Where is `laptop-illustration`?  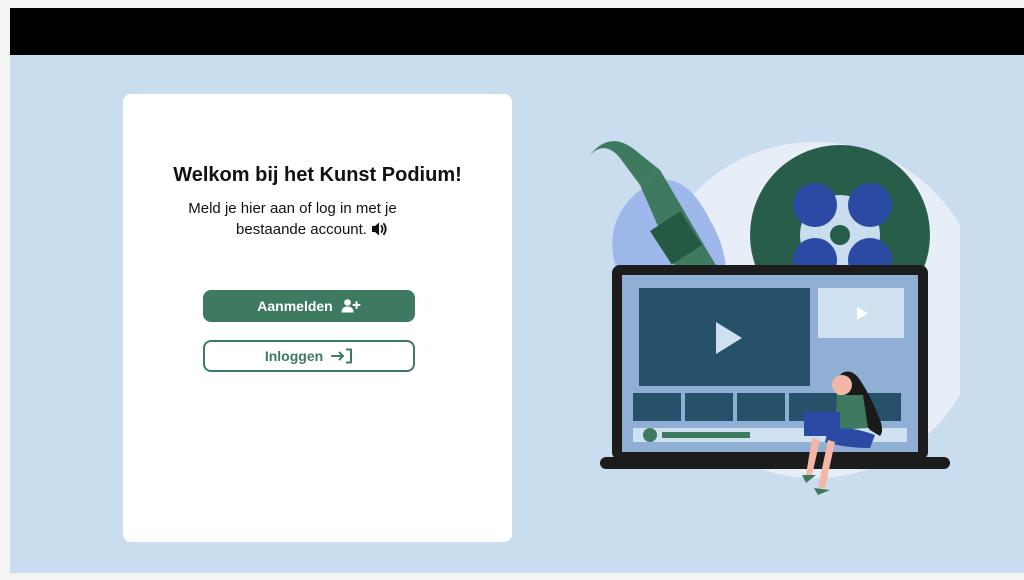
laptop-illustration is located at coordinates (775, 367).